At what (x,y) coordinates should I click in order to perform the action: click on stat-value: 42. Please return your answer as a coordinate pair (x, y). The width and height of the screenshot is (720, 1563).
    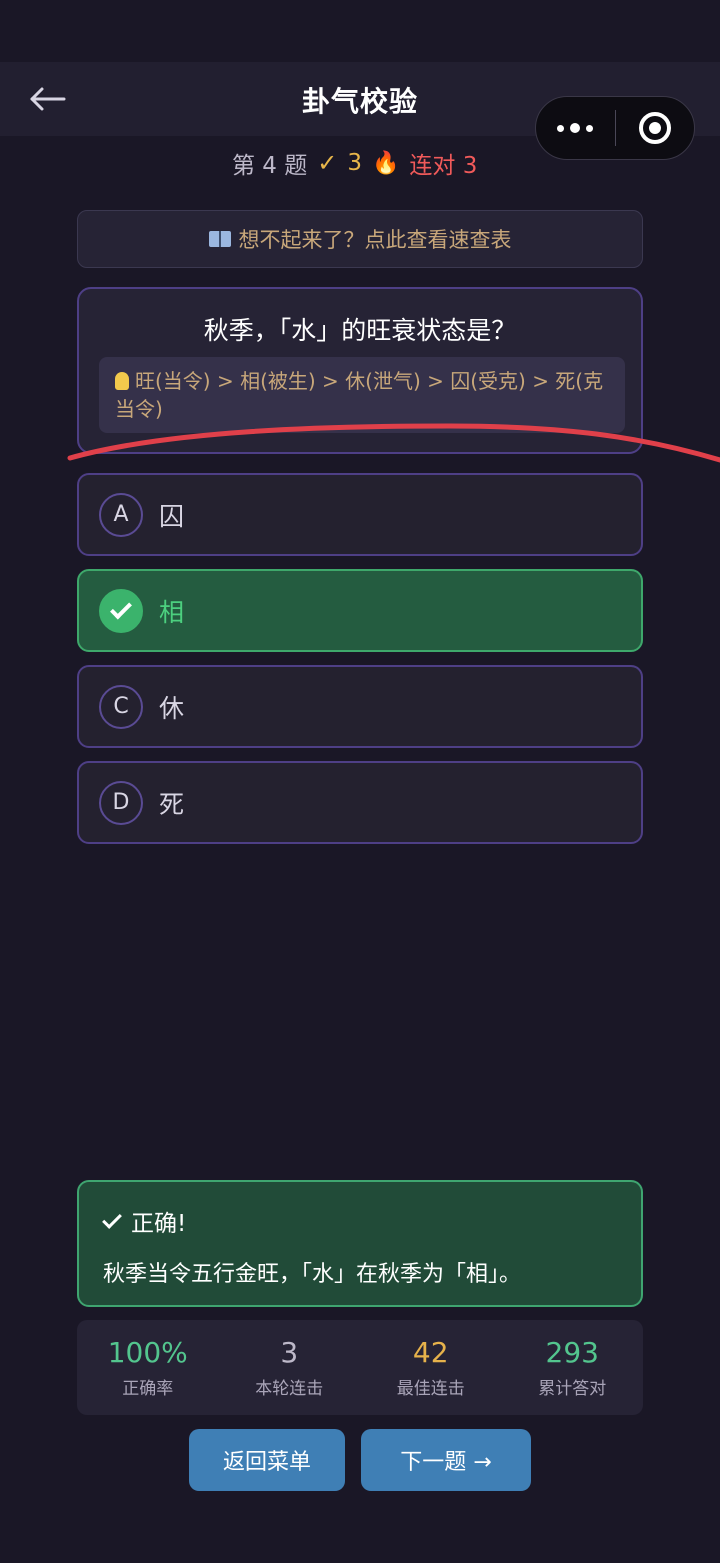
    Looking at the image, I should click on (430, 1352).